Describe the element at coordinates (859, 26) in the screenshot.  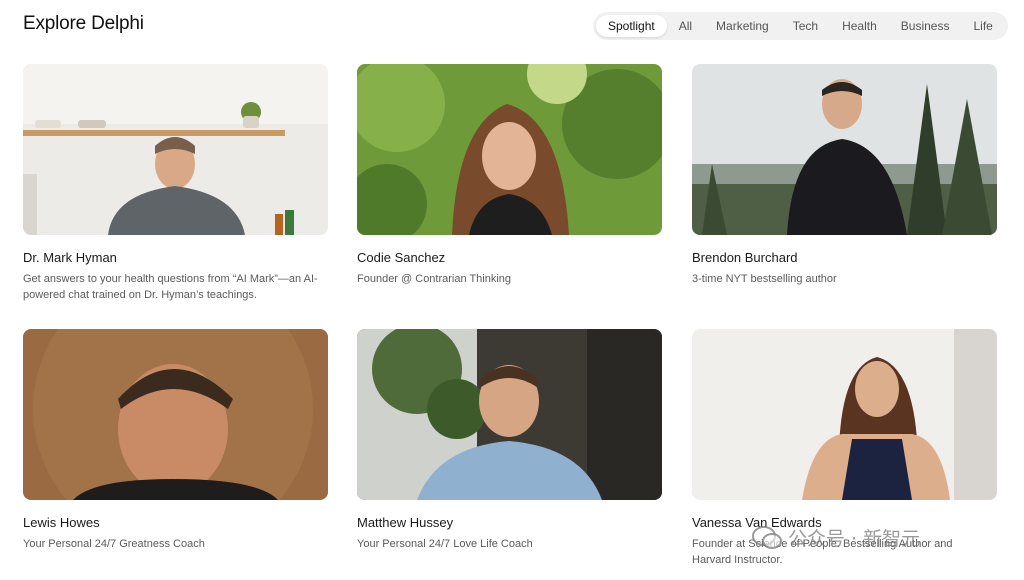
I see `tab-health: Health` at that location.